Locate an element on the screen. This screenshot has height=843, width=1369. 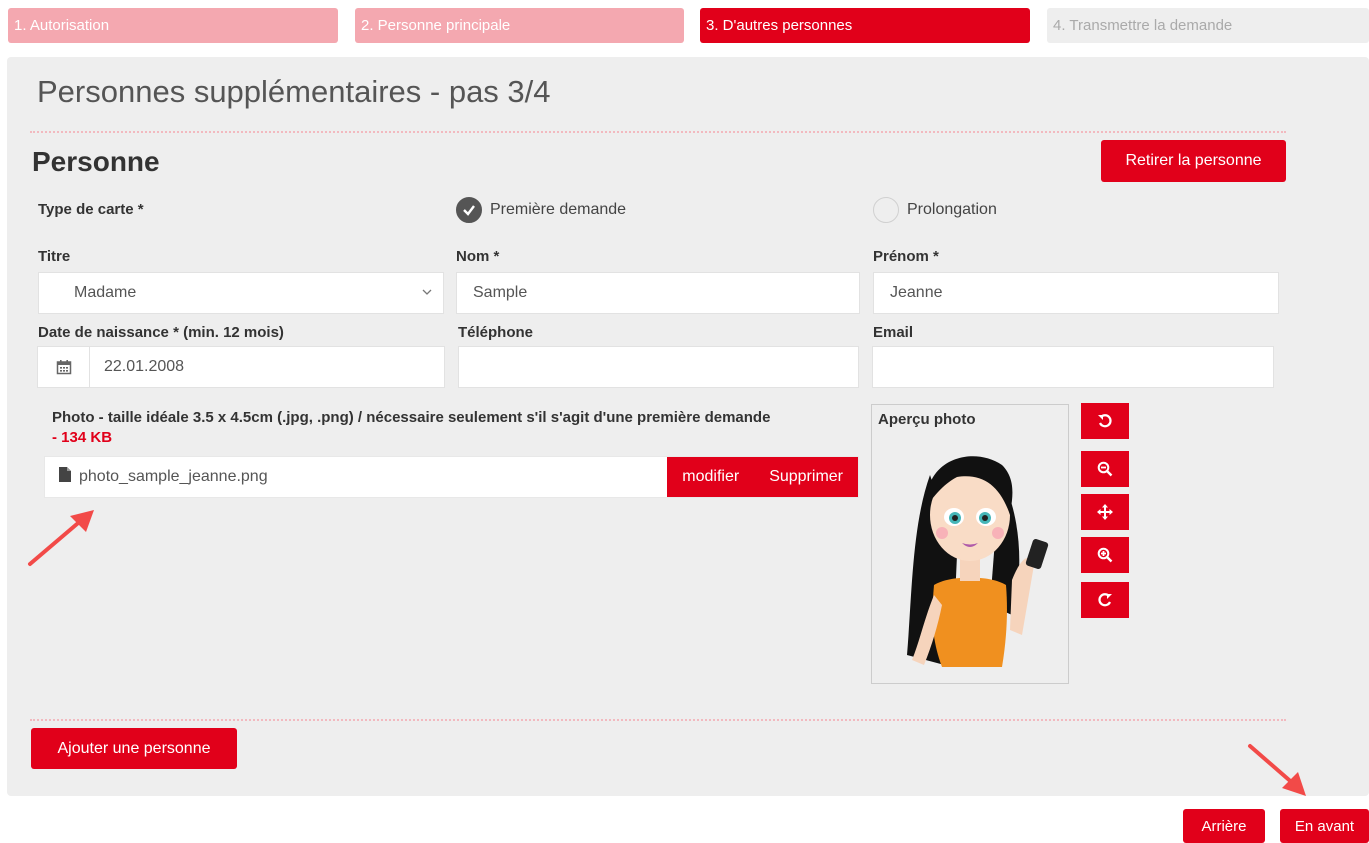
firstname-input: Jeanne is located at coordinates (1076, 293).